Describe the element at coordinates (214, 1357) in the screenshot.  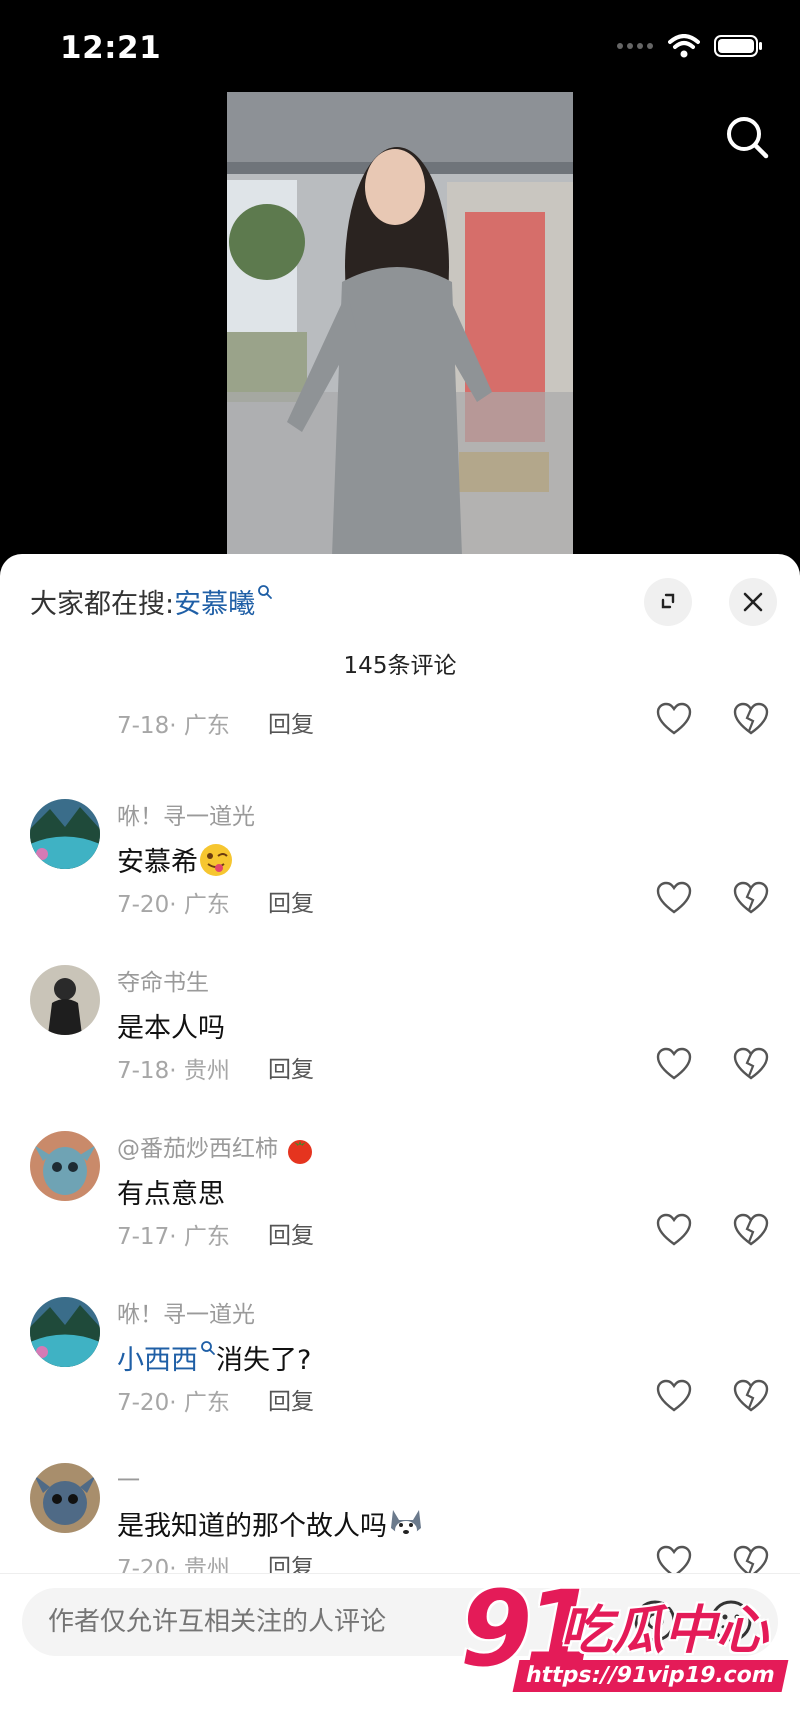
I see `comment-text: 小西西 消失了?` at that location.